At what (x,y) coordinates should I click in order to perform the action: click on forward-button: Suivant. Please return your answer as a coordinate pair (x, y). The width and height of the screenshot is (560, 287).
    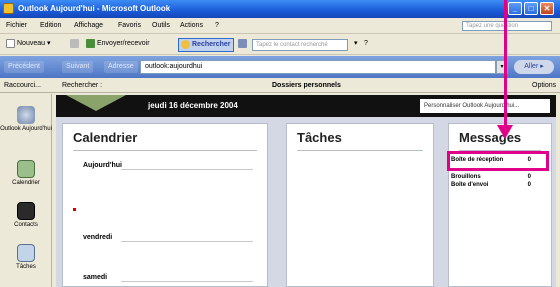
    Looking at the image, I should click on (78, 67).